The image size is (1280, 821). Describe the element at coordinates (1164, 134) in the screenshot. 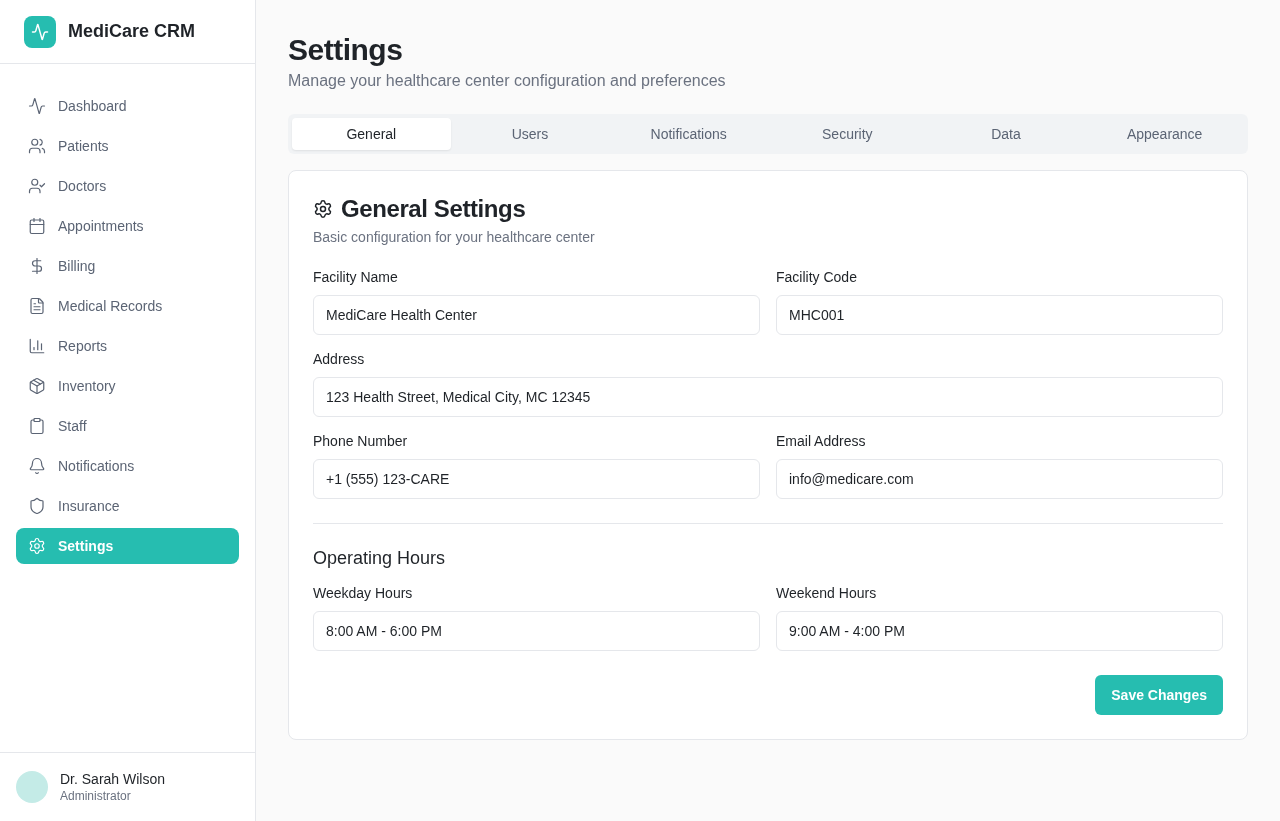

I see `tab: Appearance` at that location.